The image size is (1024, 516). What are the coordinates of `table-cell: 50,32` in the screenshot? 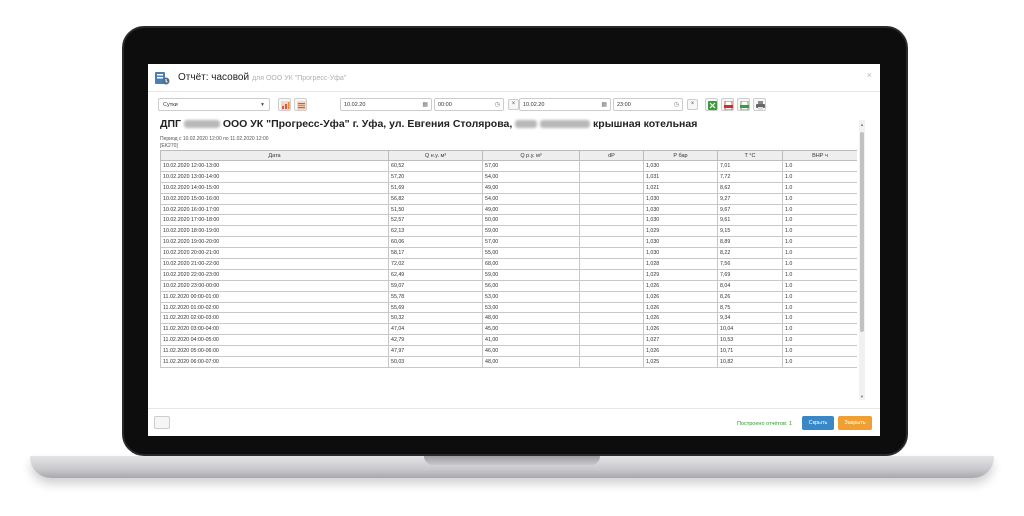 It's located at (435, 318).